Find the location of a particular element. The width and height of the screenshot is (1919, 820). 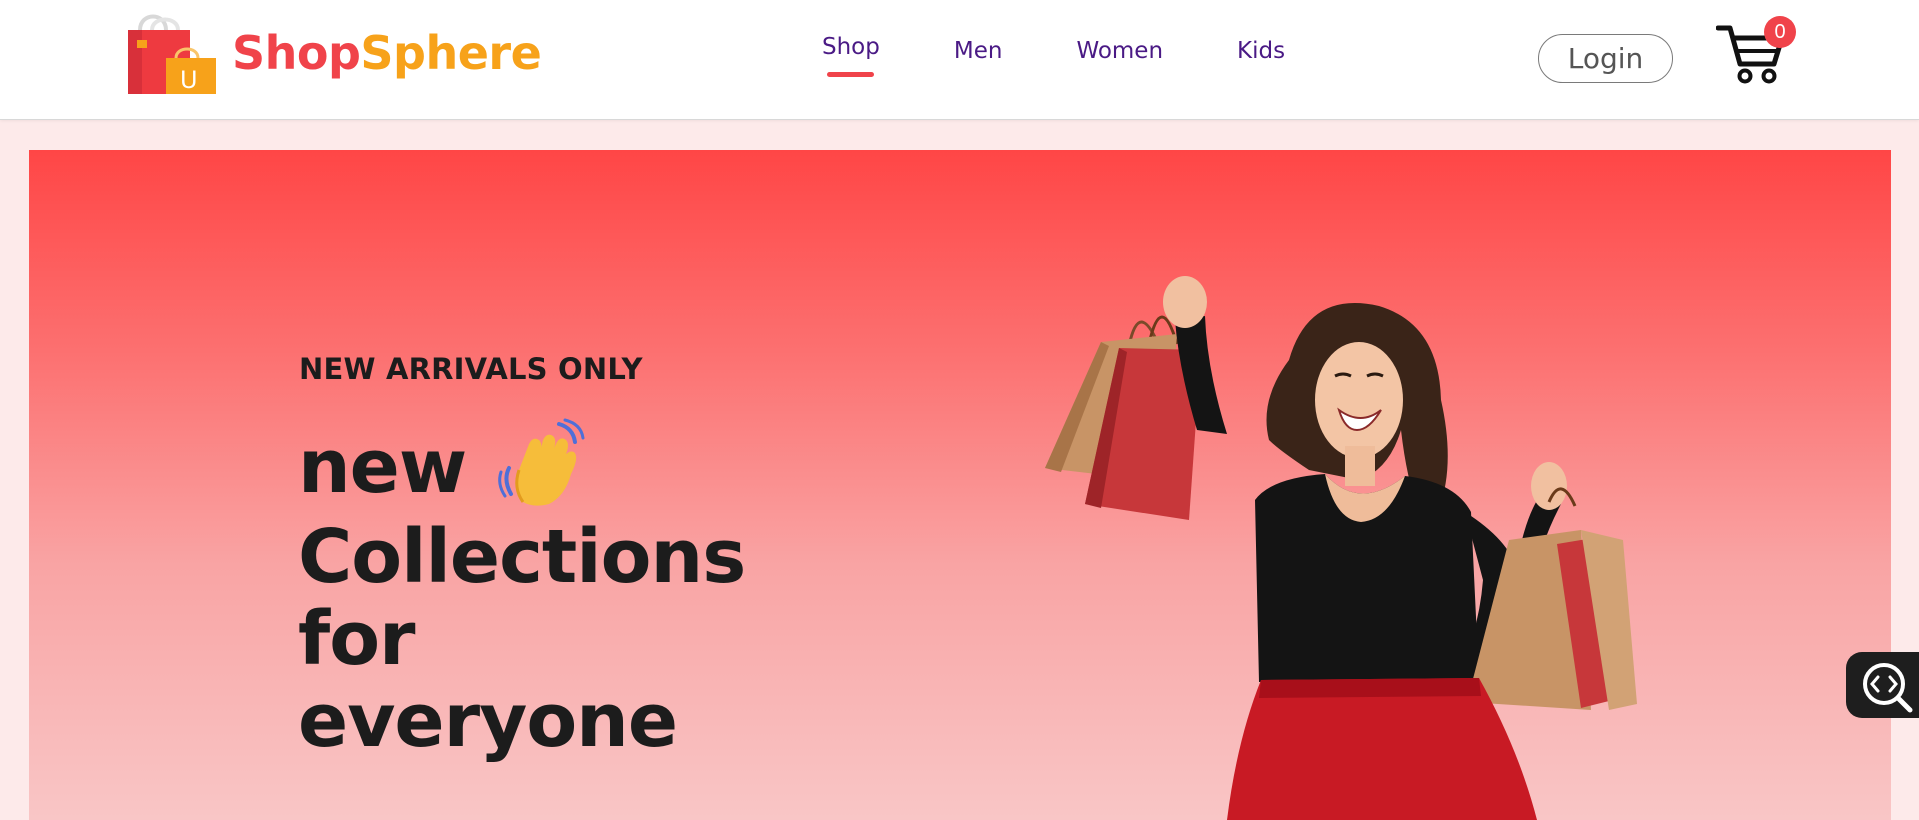

brand-logo: U ShopSphere is located at coordinates (334, 53).